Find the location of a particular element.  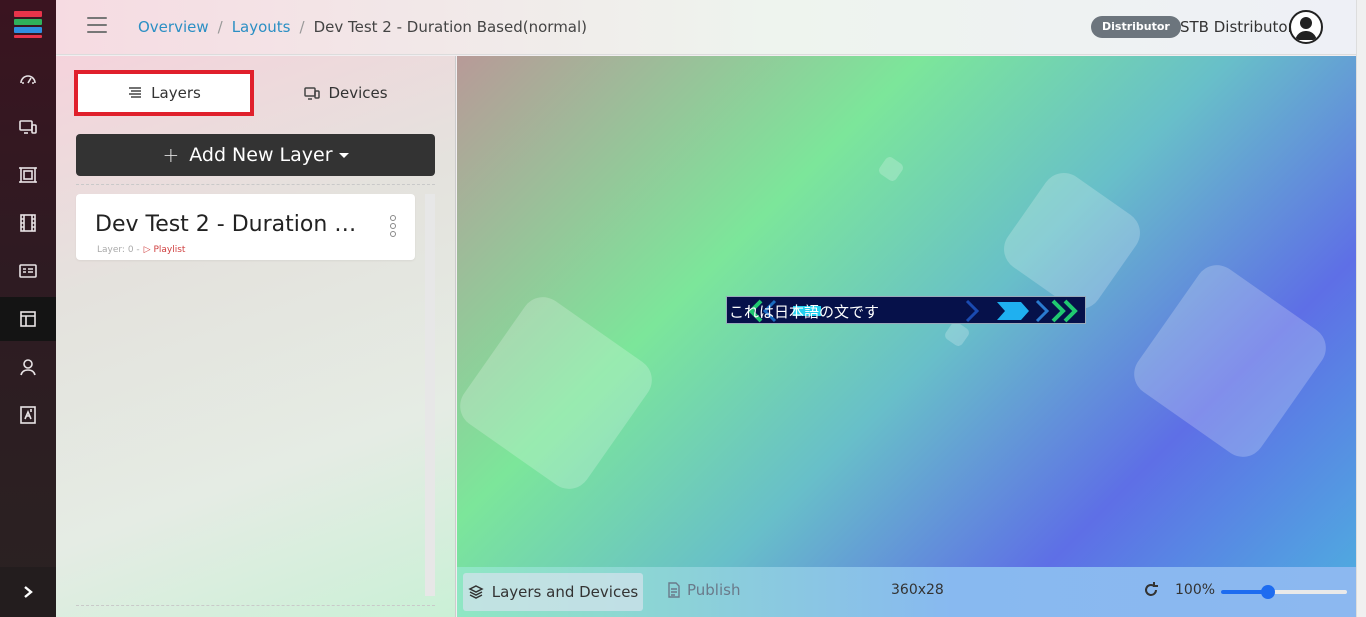

sidebar-item-video is located at coordinates (28, 223).